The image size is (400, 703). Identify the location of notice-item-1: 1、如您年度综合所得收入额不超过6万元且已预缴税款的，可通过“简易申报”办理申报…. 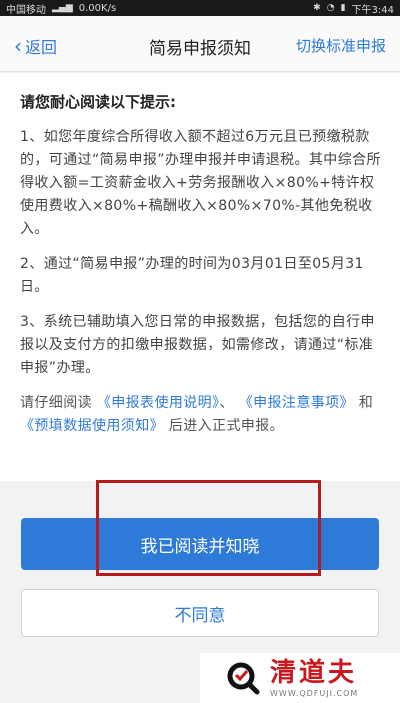
(200, 183).